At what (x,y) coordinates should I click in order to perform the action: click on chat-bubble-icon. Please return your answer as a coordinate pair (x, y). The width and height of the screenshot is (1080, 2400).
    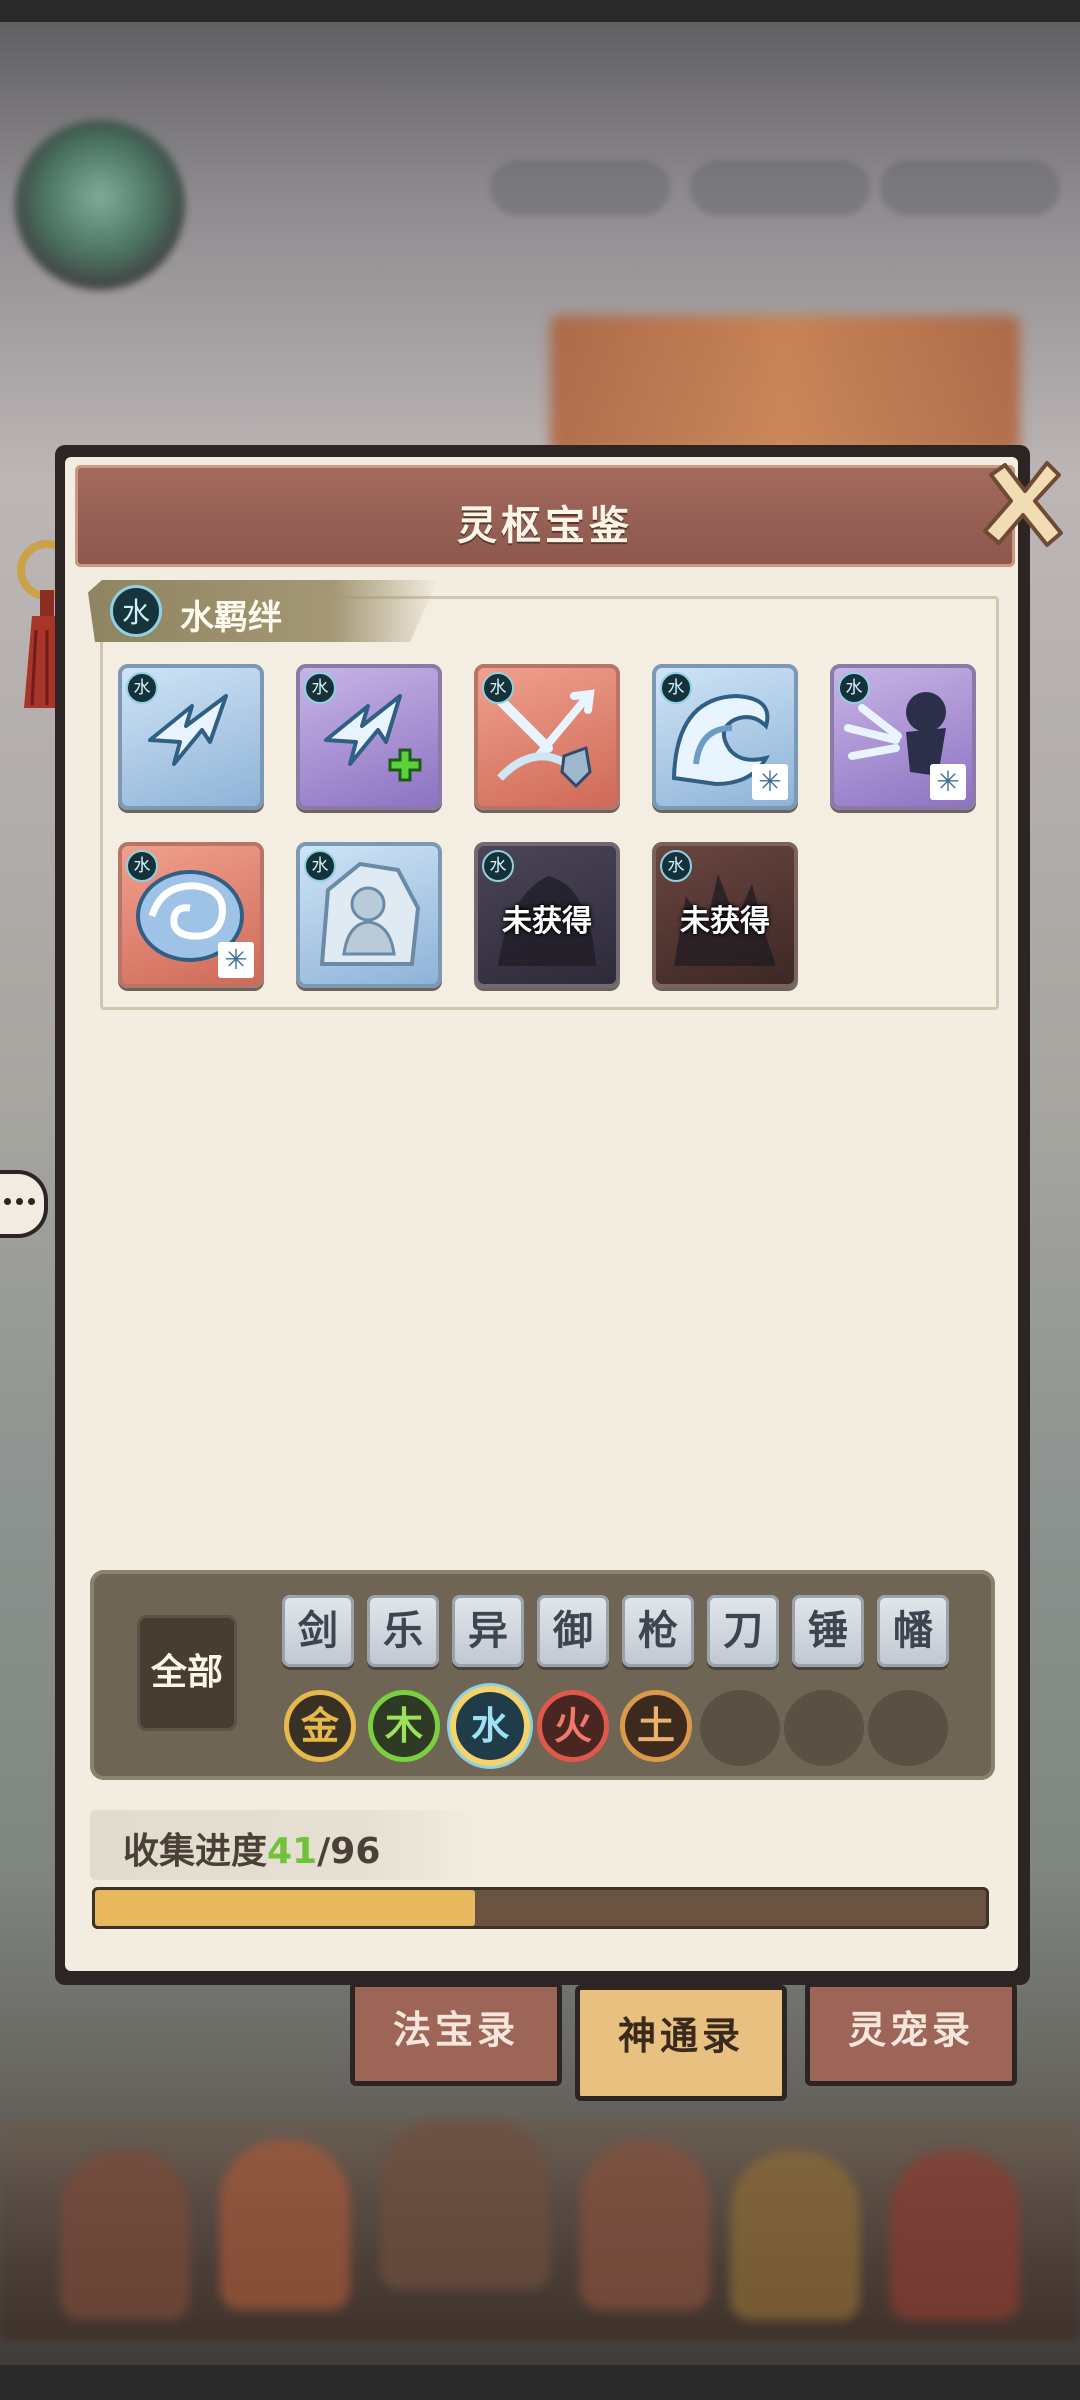
    Looking at the image, I should click on (24, 1204).